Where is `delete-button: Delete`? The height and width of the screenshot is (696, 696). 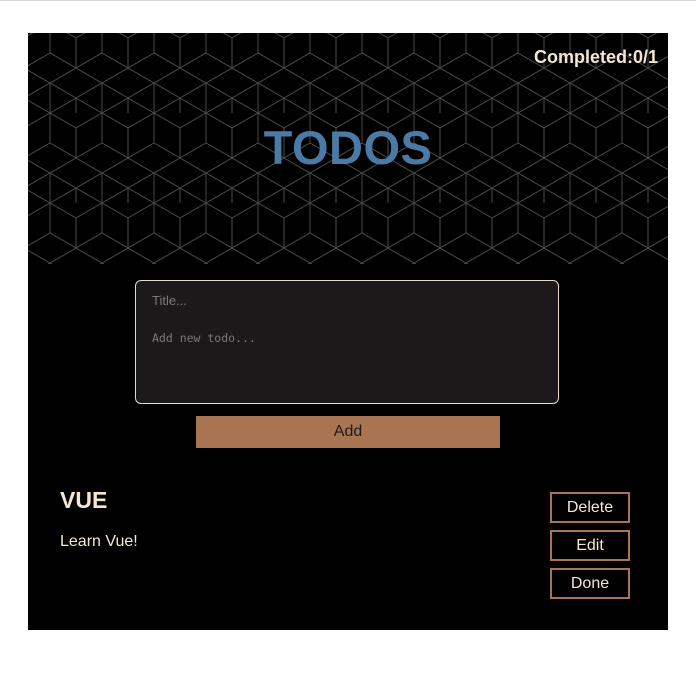
delete-button: Delete is located at coordinates (590, 507).